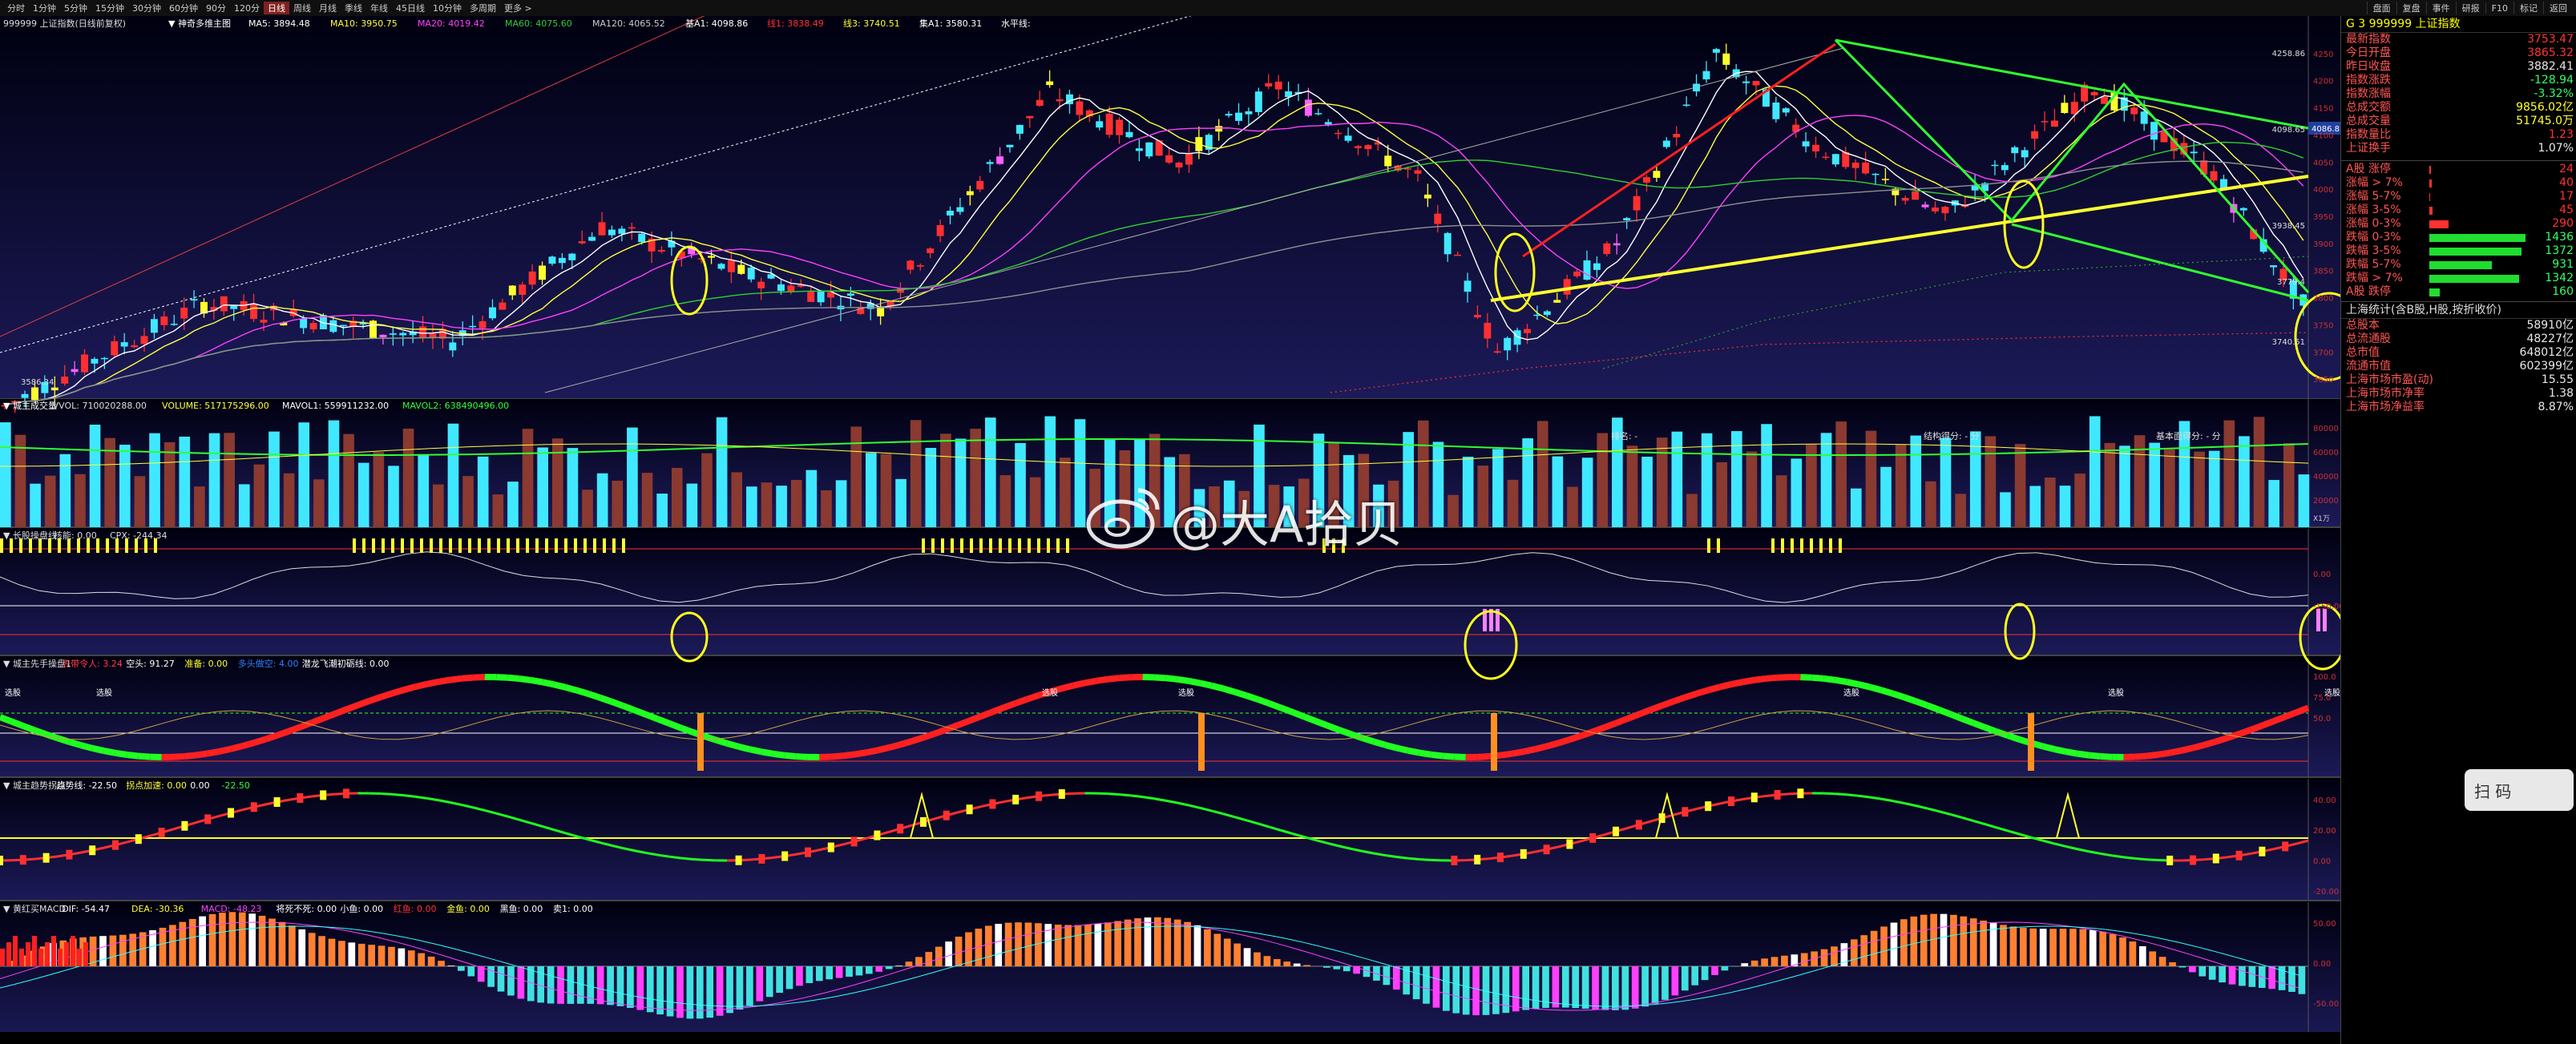  Describe the element at coordinates (2528, 8) in the screenshot. I see `tool-button: 标记` at that location.